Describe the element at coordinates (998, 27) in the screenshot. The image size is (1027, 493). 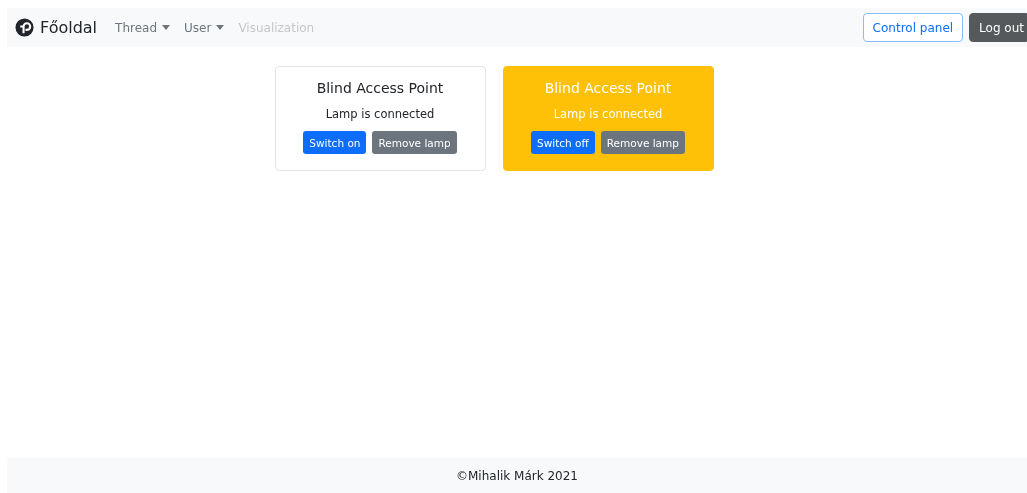
I see `log-out-button: Log out` at that location.